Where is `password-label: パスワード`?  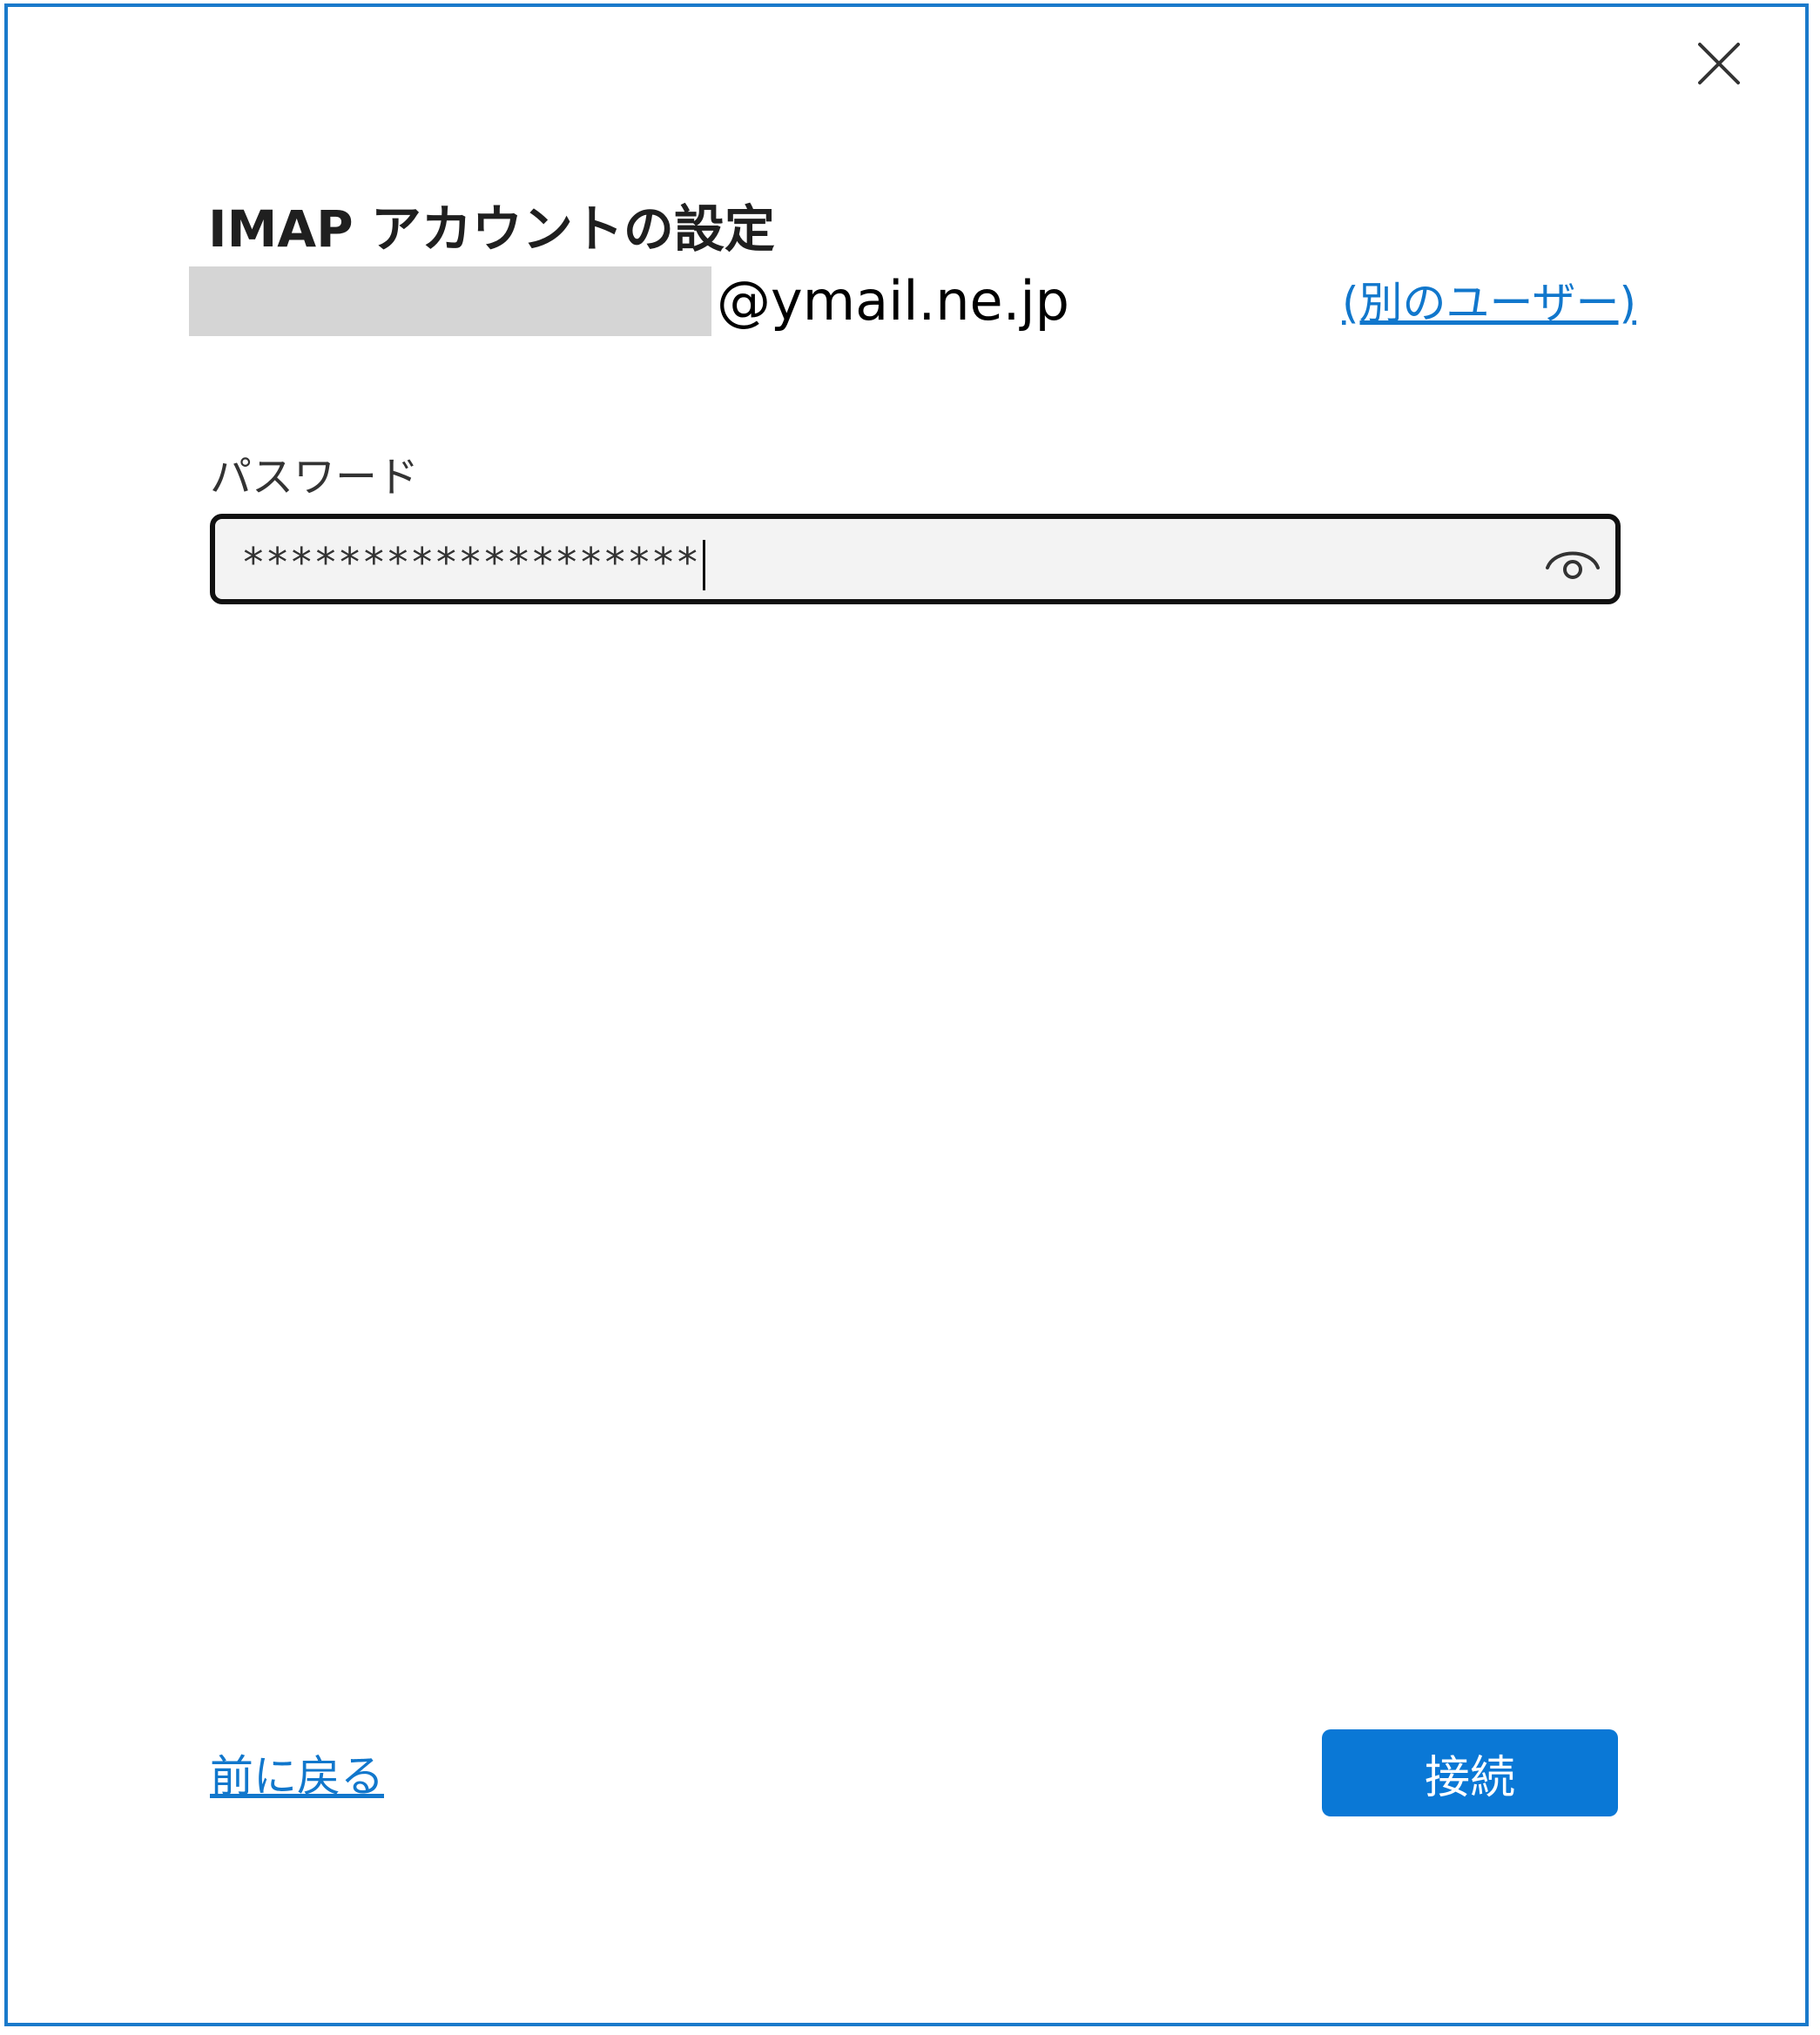
password-label: パスワード is located at coordinates (315, 477).